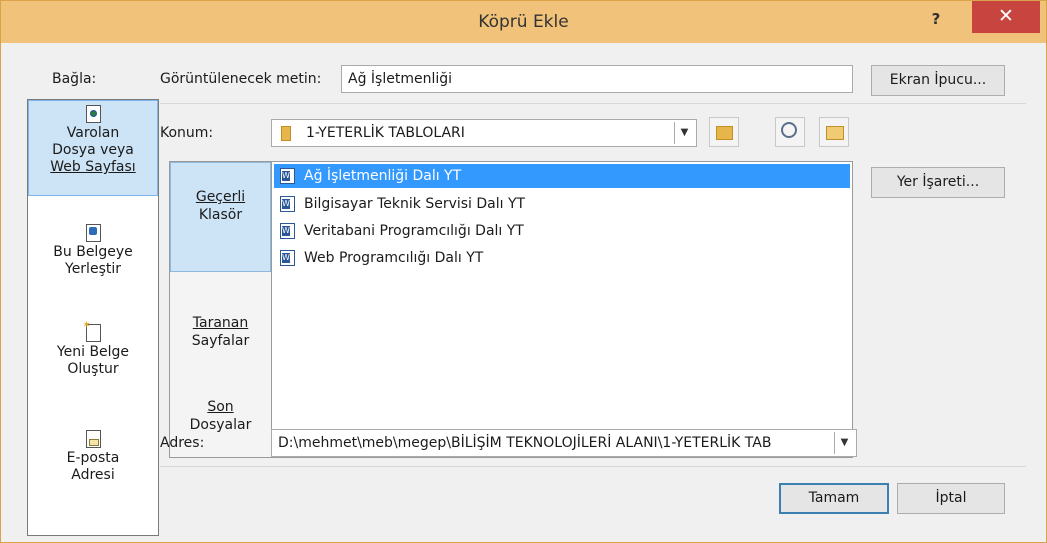  What do you see at coordinates (414, 231) in the screenshot?
I see `file-name: Veritabani Programcılığı Dalı YT` at bounding box center [414, 231].